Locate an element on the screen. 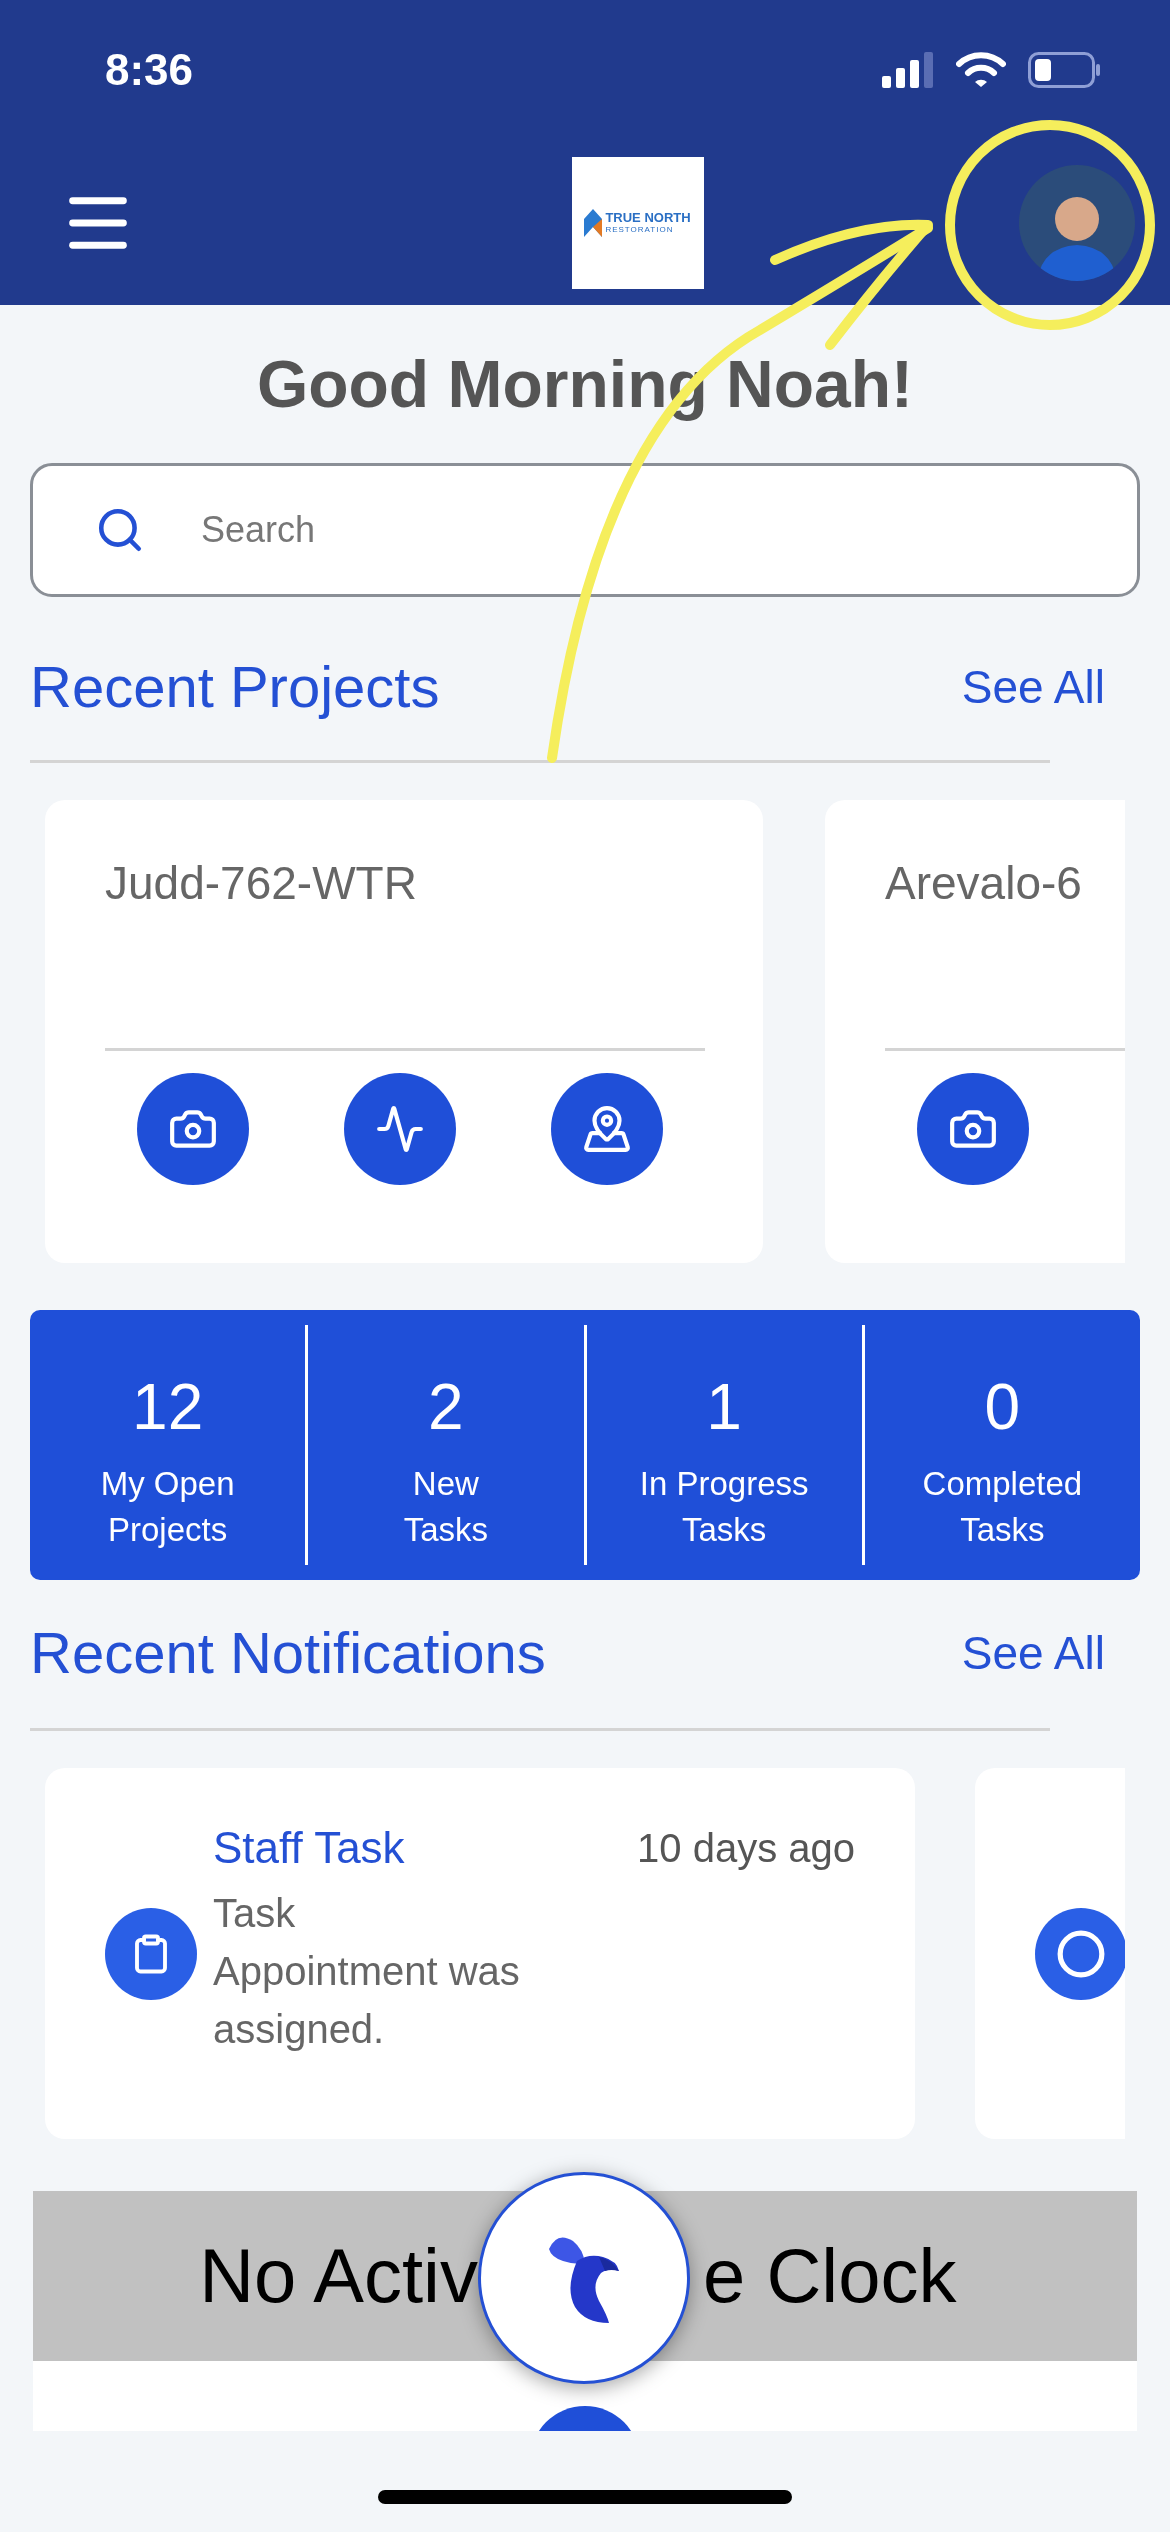 This screenshot has width=1170, height=2532. project-card: Arevalo-6 is located at coordinates (975, 1031).